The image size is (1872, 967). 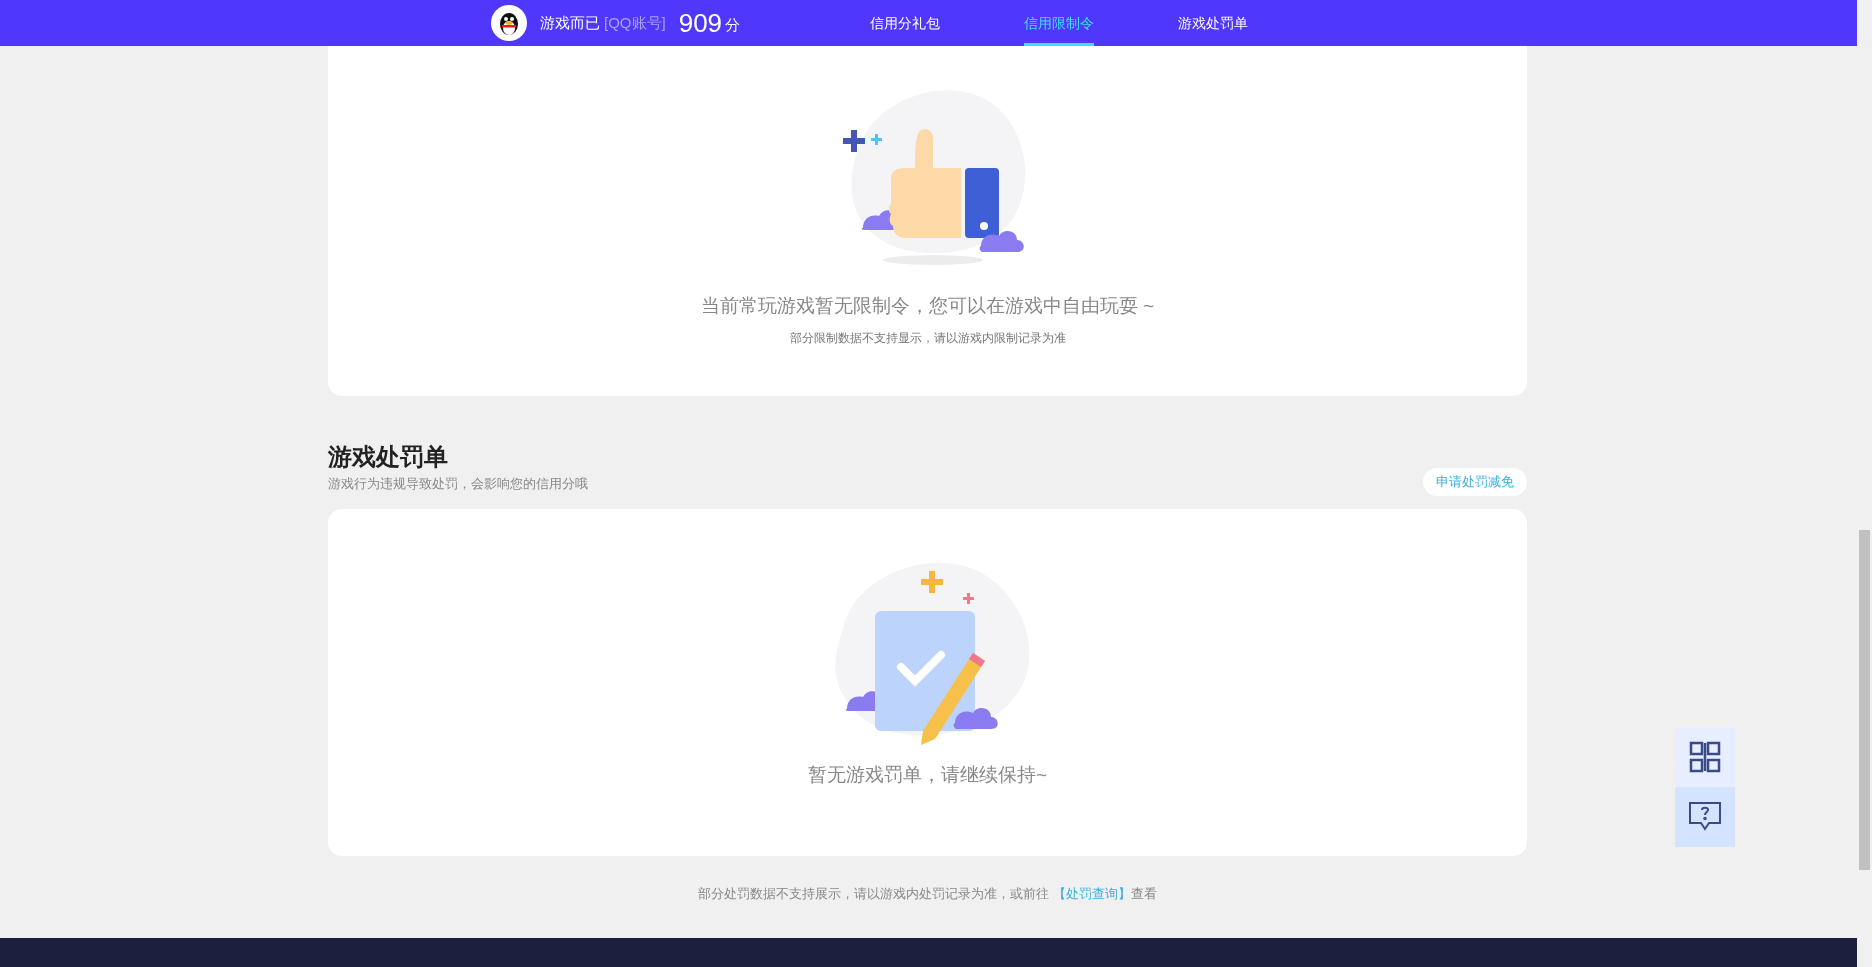 I want to click on no-restriction-message: 当前常玩游戏暂无限制令，您可以在游戏中自由玩耍 ~, so click(x=927, y=306).